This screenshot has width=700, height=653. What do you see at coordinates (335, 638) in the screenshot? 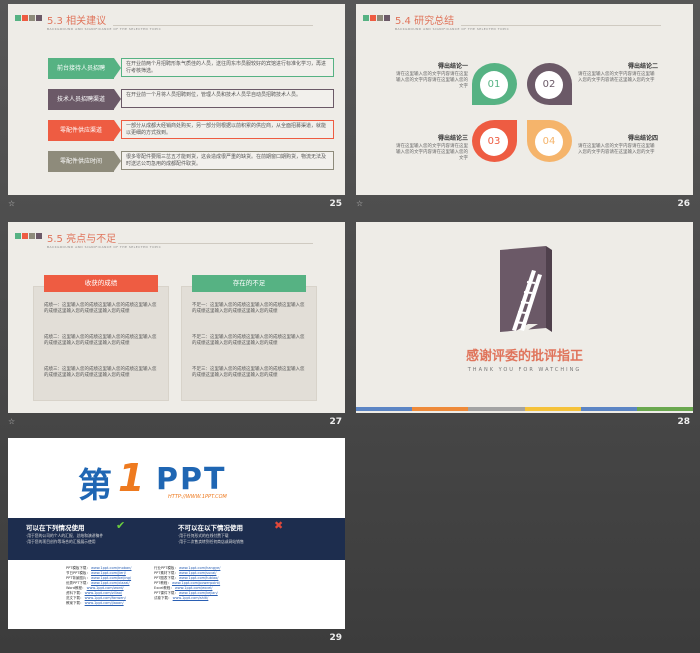
I see `slide-number: 29` at bounding box center [335, 638].